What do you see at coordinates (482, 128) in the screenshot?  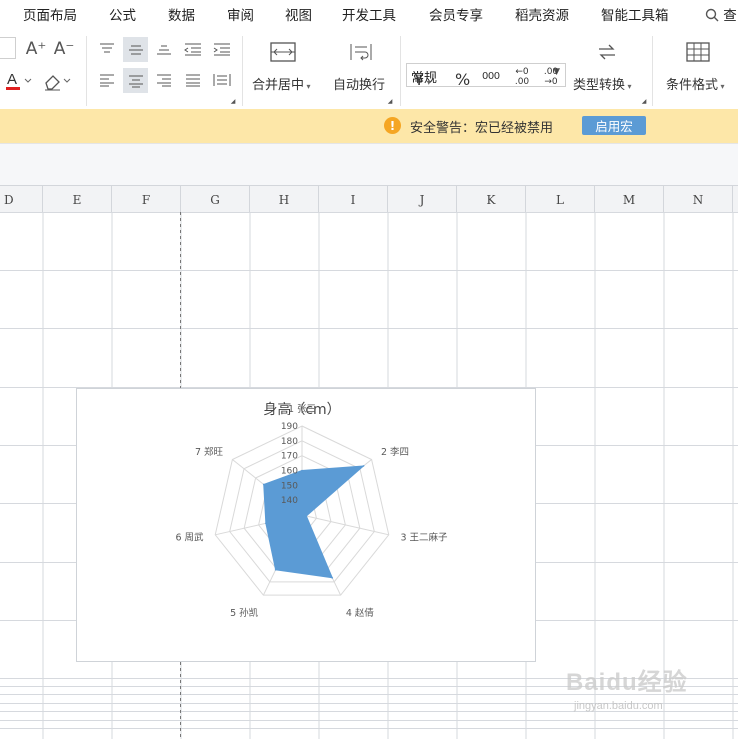 I see `security-warning-text: 安全警告：宏已经被禁用` at bounding box center [482, 128].